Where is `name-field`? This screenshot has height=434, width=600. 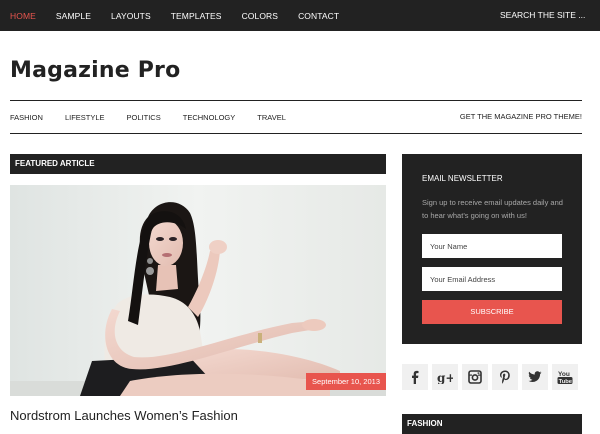
name-field is located at coordinates (492, 246).